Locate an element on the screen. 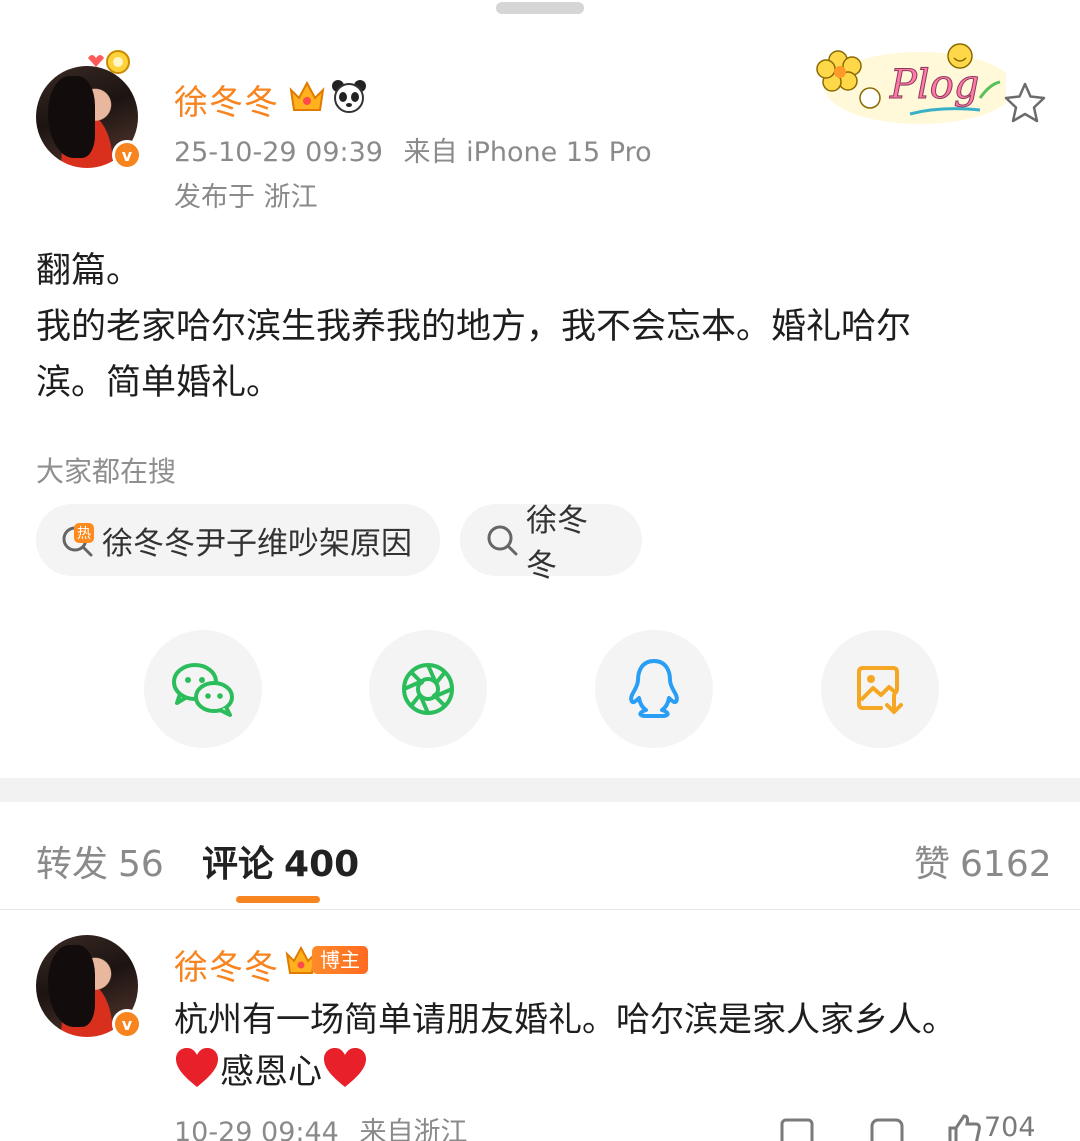  blogger-tag: 博主 is located at coordinates (340, 960).